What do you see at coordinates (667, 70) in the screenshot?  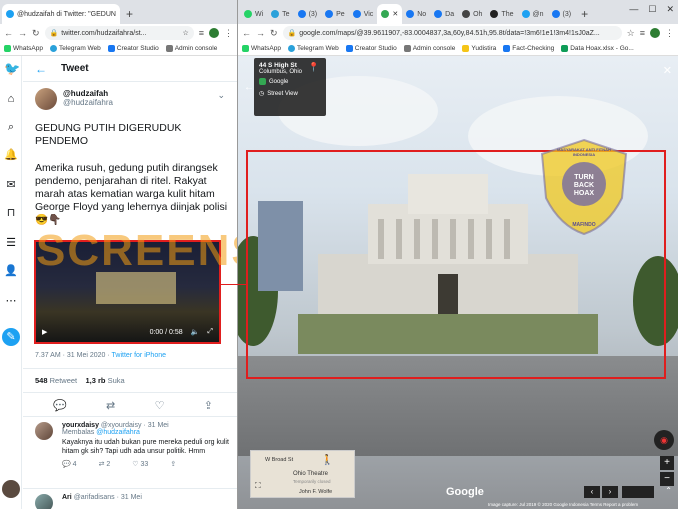 I see `close-icon: ✕` at bounding box center [667, 70].